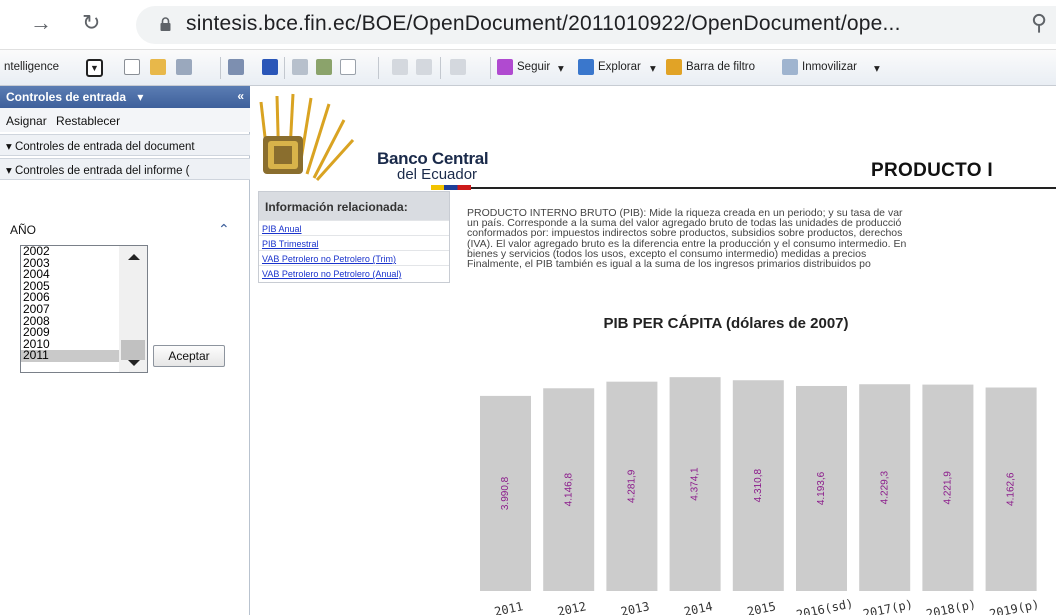  I want to click on freeze-icon, so click(790, 67).